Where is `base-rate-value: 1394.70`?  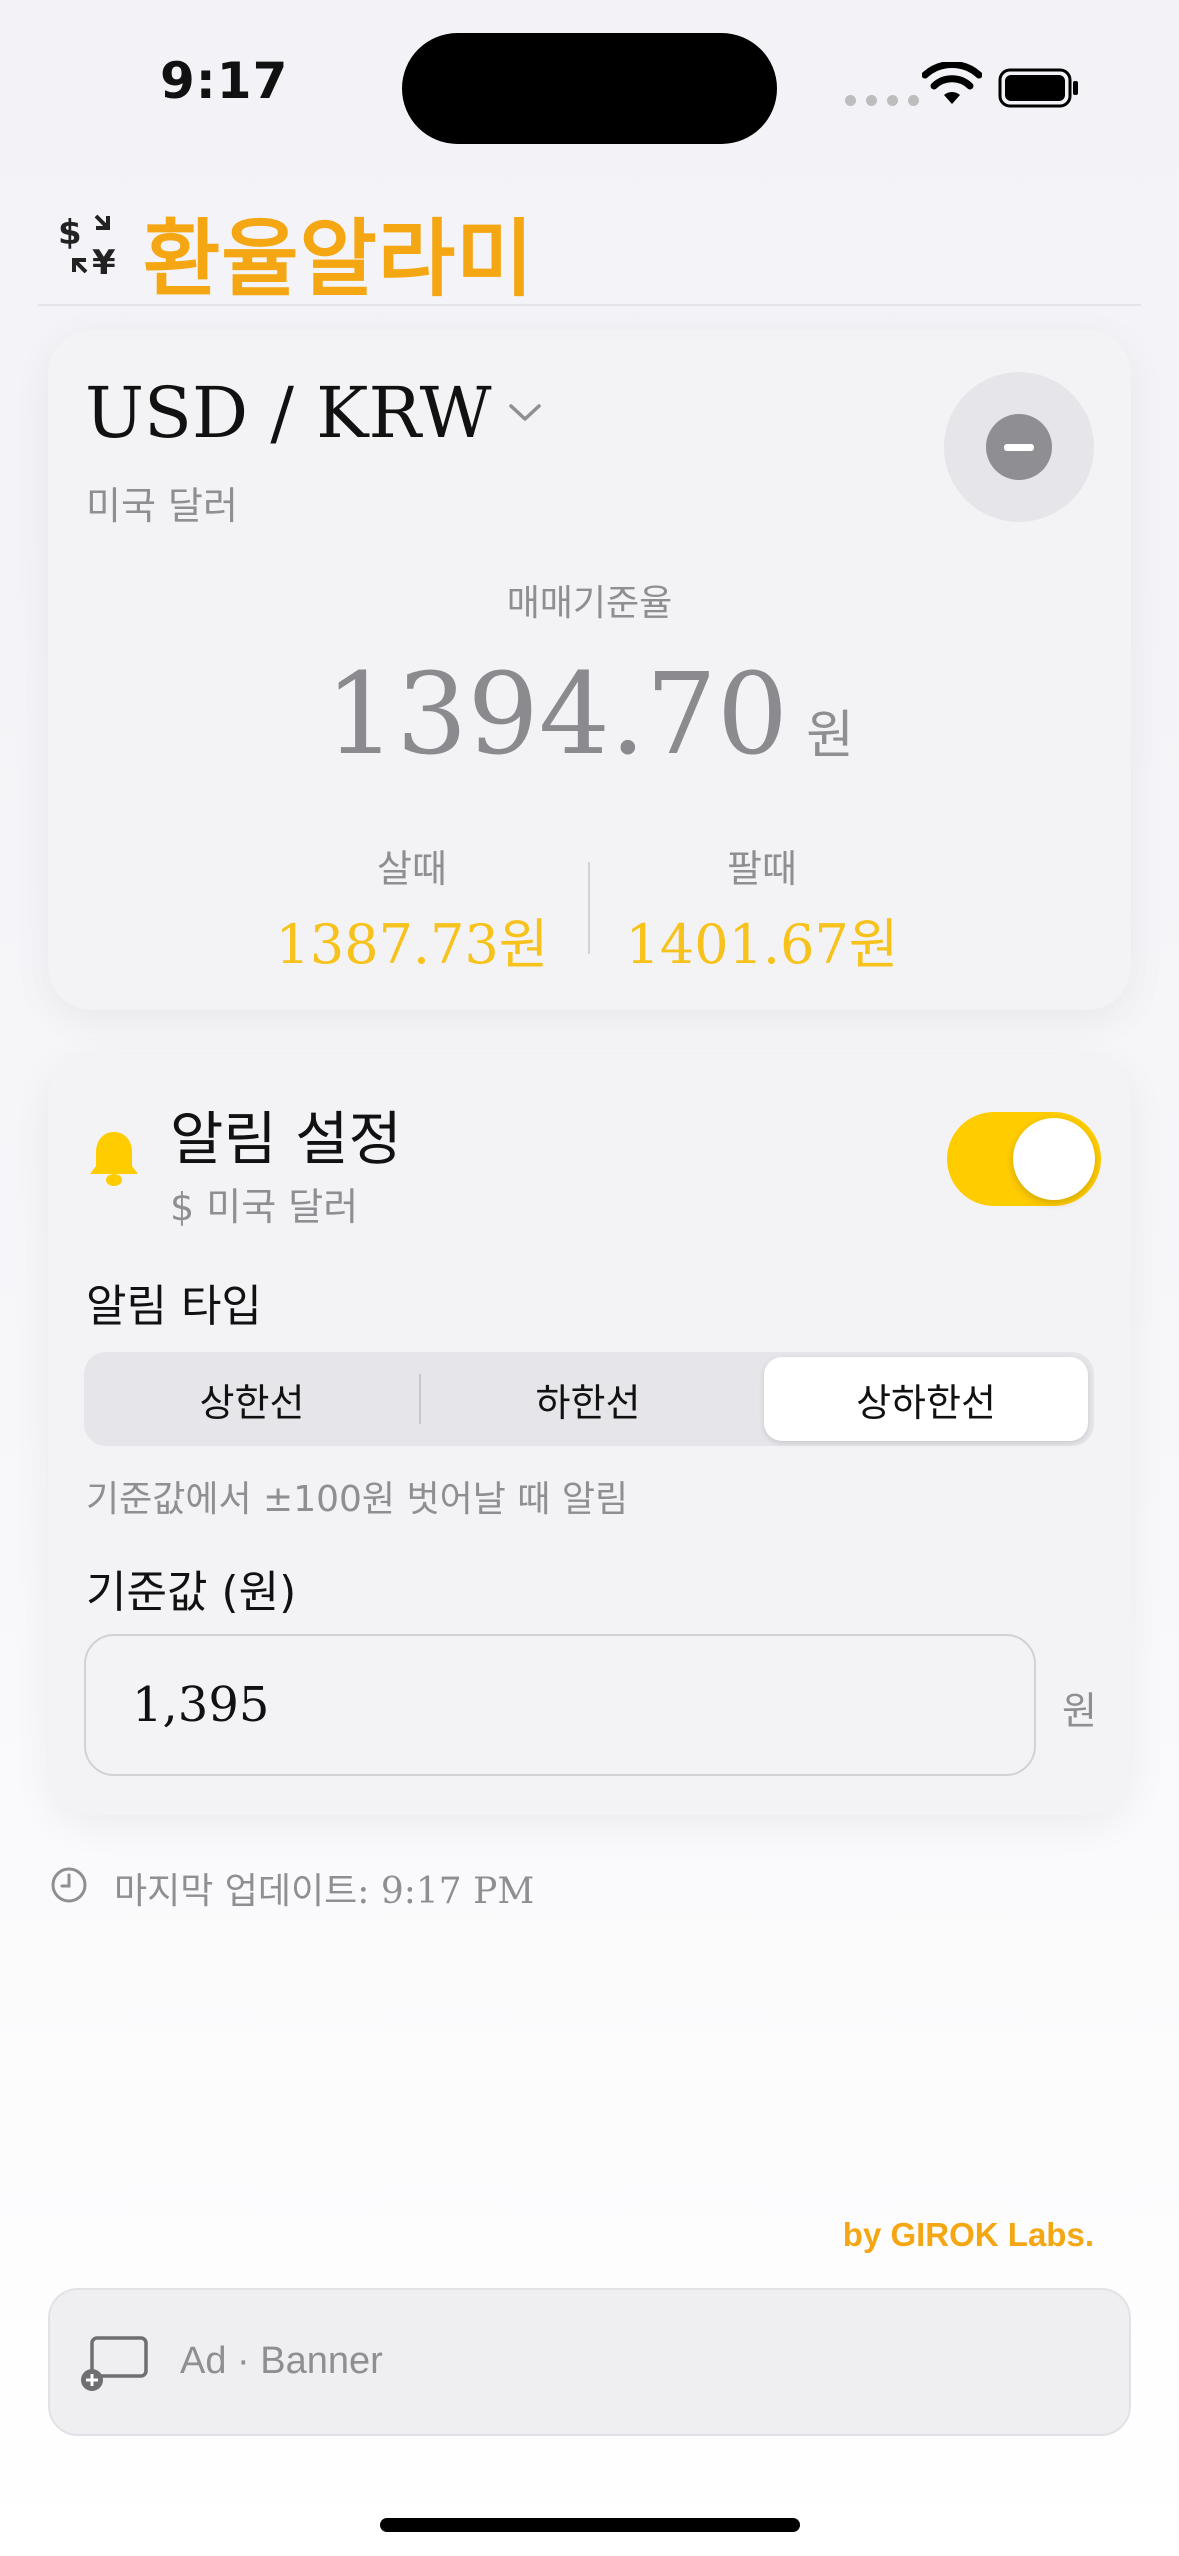 base-rate-value: 1394.70 is located at coordinates (557, 715).